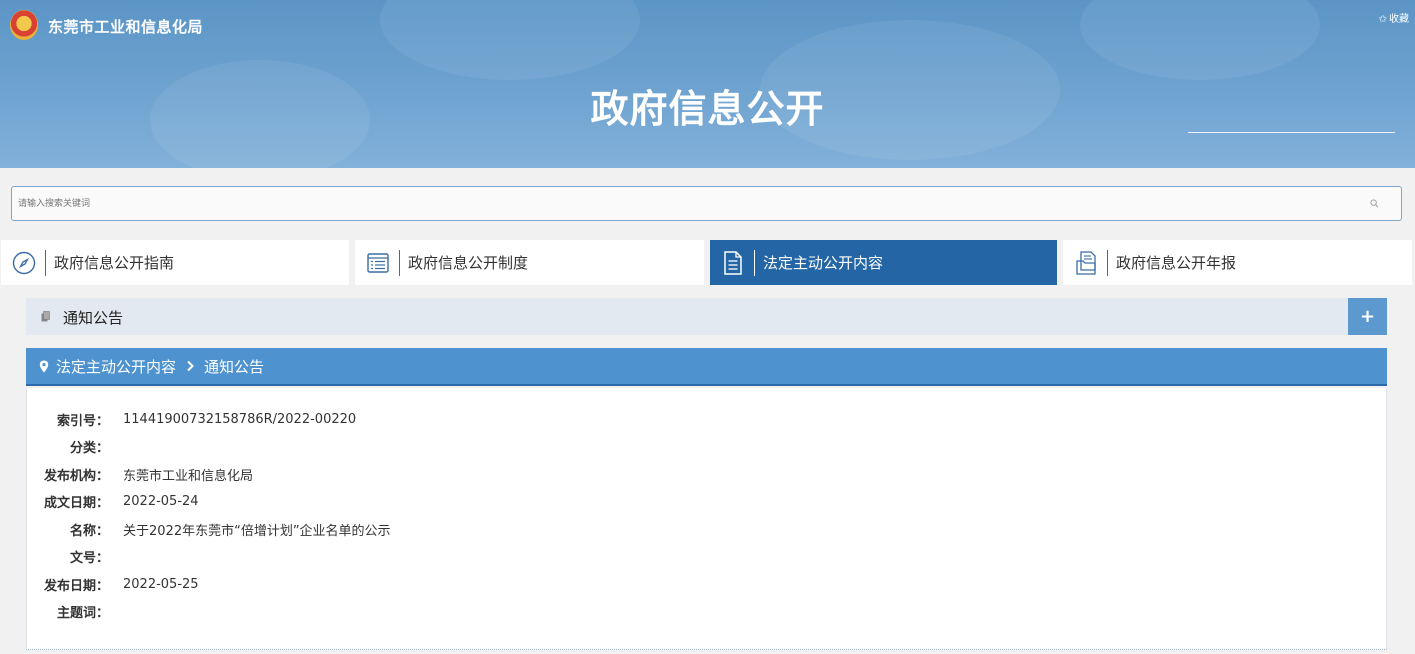  Describe the element at coordinates (1291, 132) in the screenshot. I see `banner-divider` at that location.